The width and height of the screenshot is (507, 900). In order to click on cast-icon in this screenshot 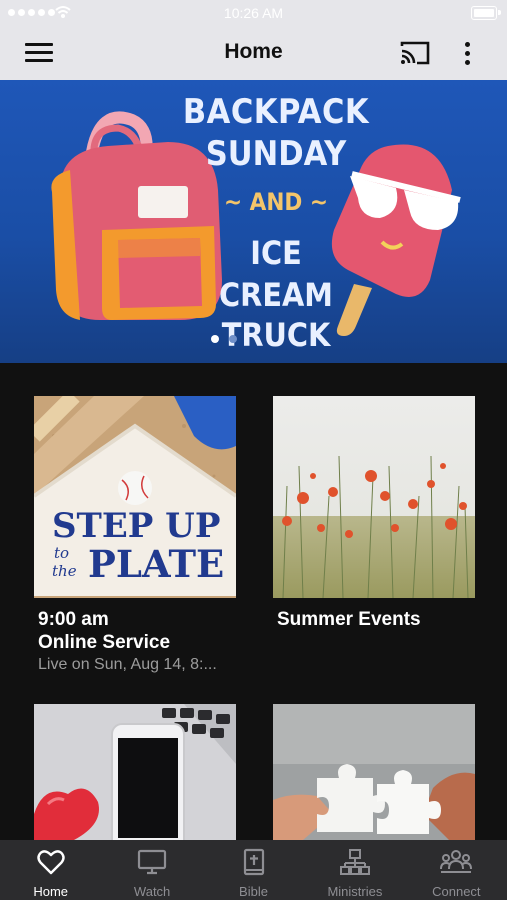, I will do `click(415, 53)`.